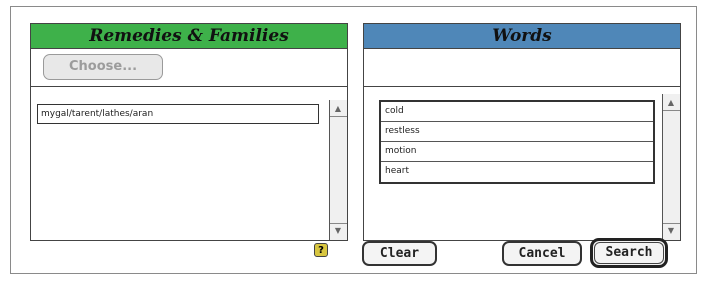  What do you see at coordinates (517, 112) in the screenshot?
I see `word-list-item: cold` at bounding box center [517, 112].